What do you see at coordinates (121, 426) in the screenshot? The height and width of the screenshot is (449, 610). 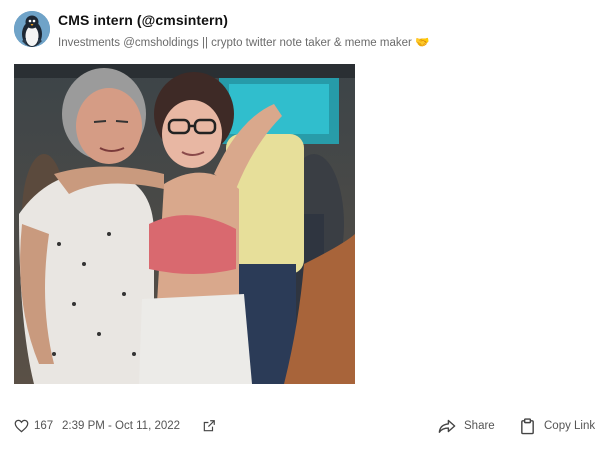 I see `tweet-timestamp: 2:39 PM - Oct 11, 2022` at bounding box center [121, 426].